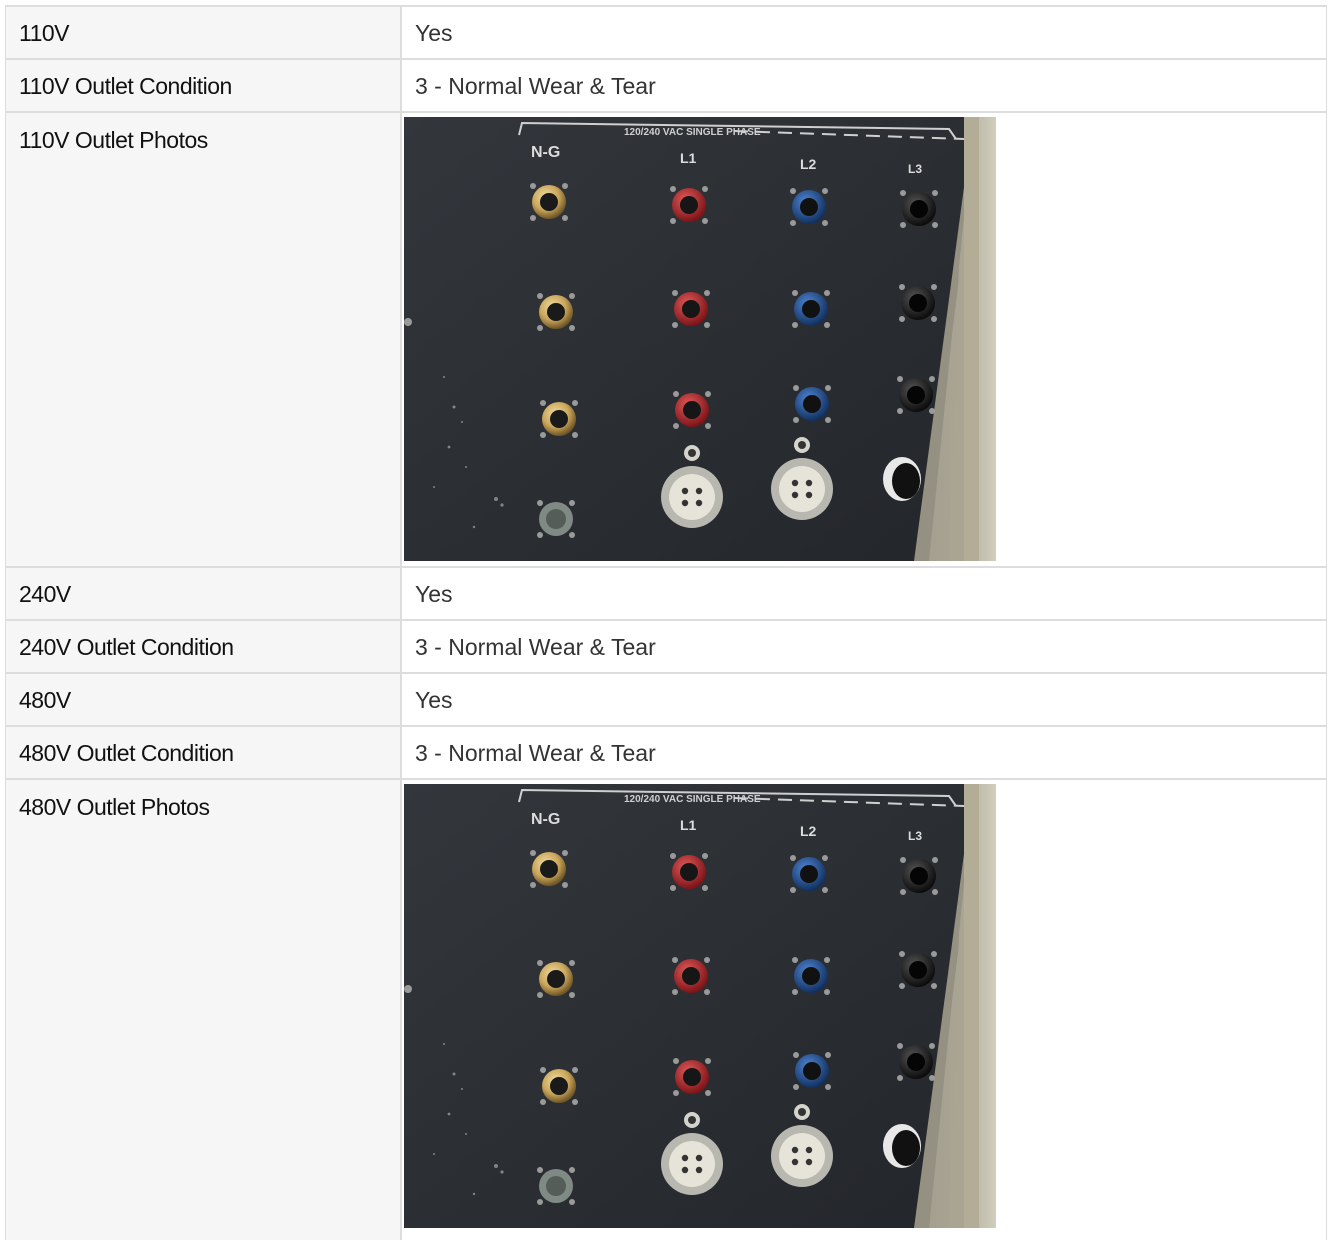 The width and height of the screenshot is (1329, 1240). Describe the element at coordinates (204, 1010) in the screenshot. I see `field-label: 480V Outlet Photos` at that location.